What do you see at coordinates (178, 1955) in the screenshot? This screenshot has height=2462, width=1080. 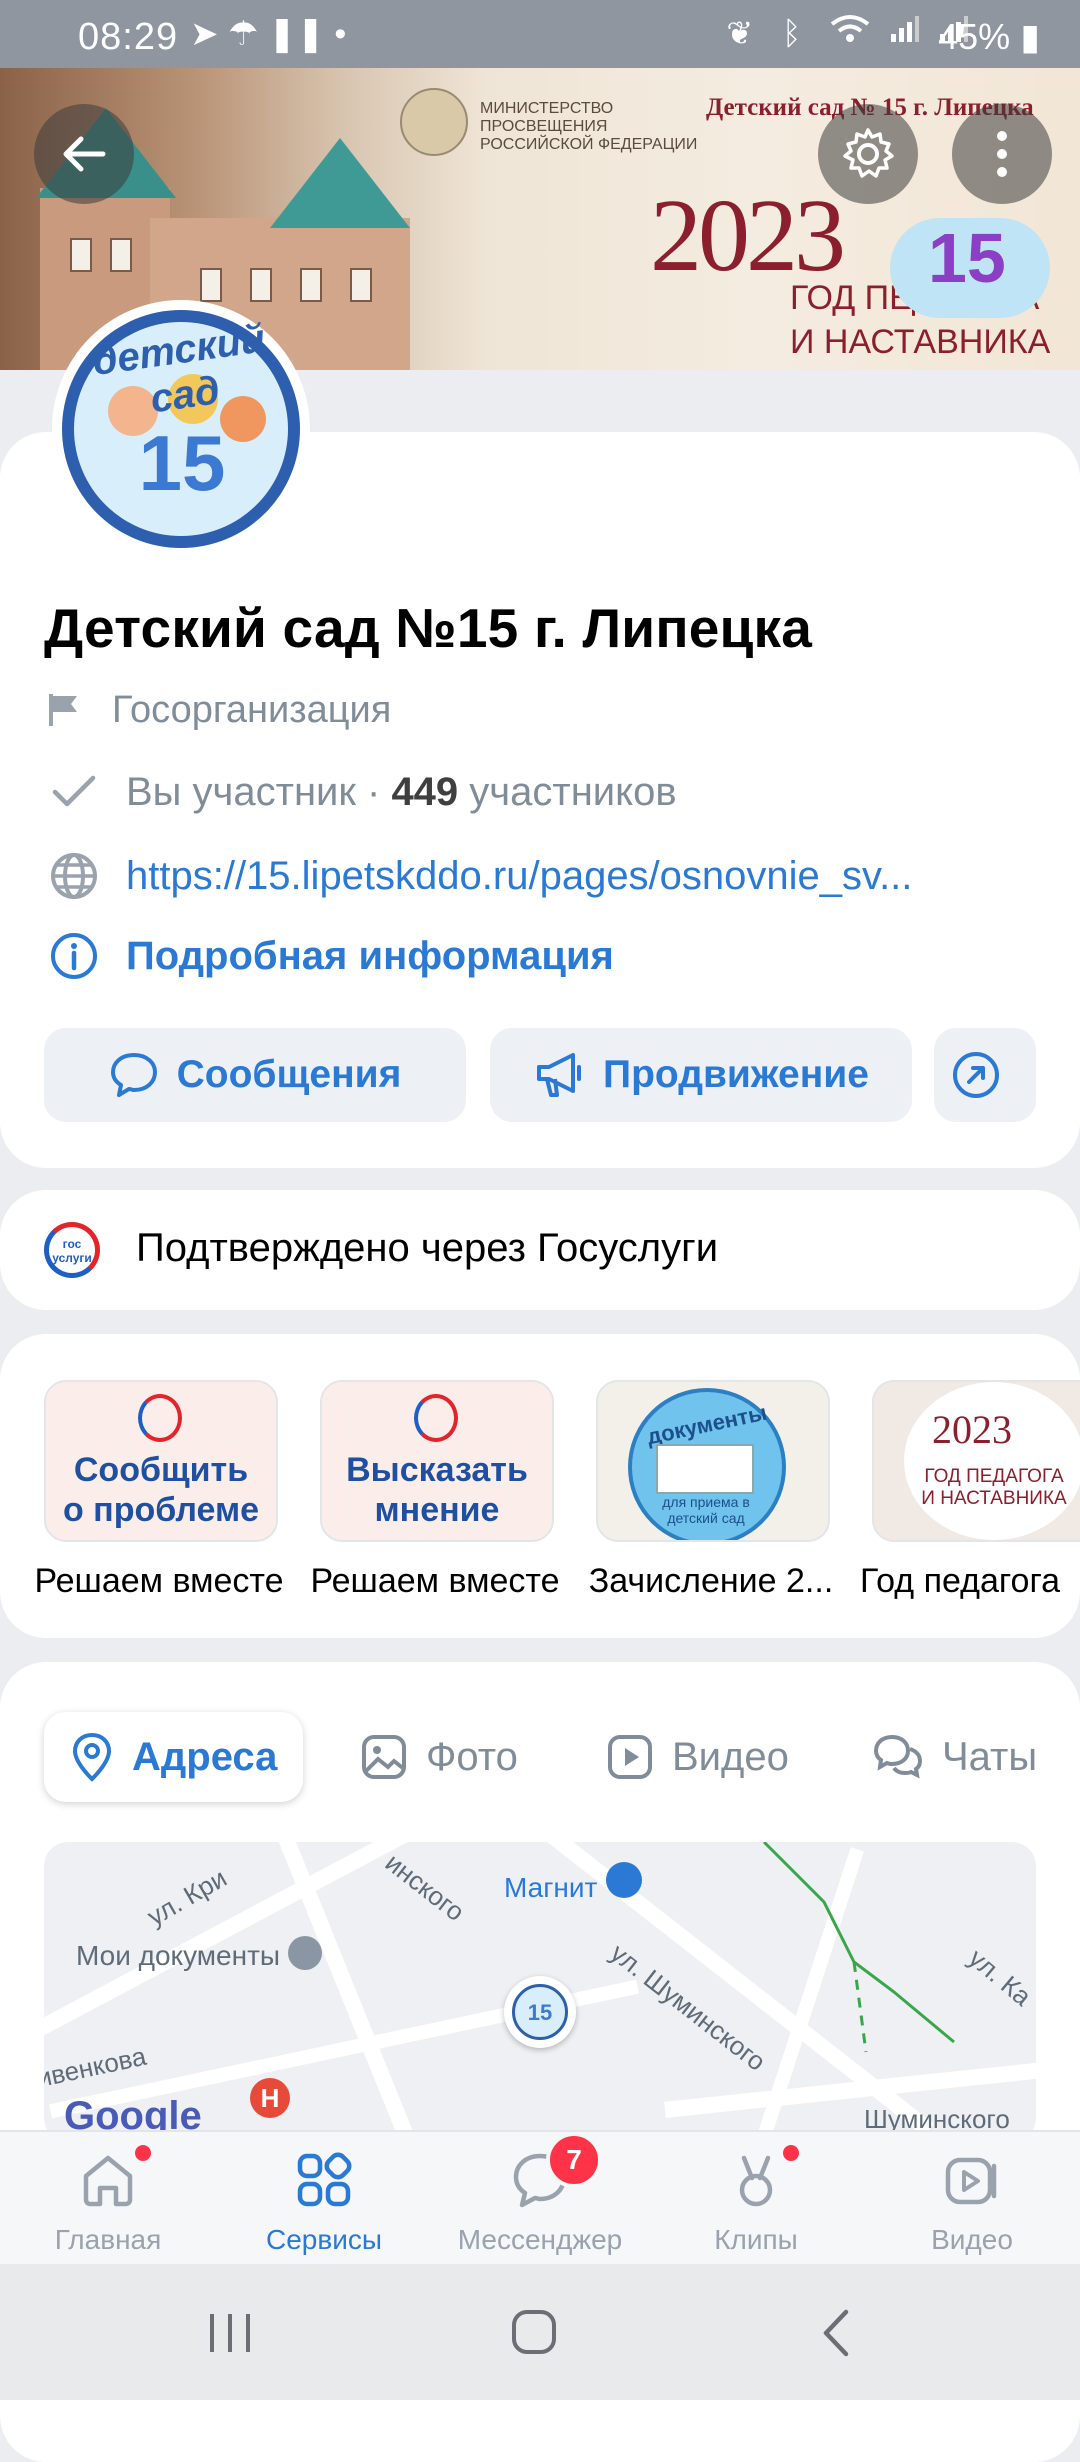 I see `map-label-poi: Мои документы` at bounding box center [178, 1955].